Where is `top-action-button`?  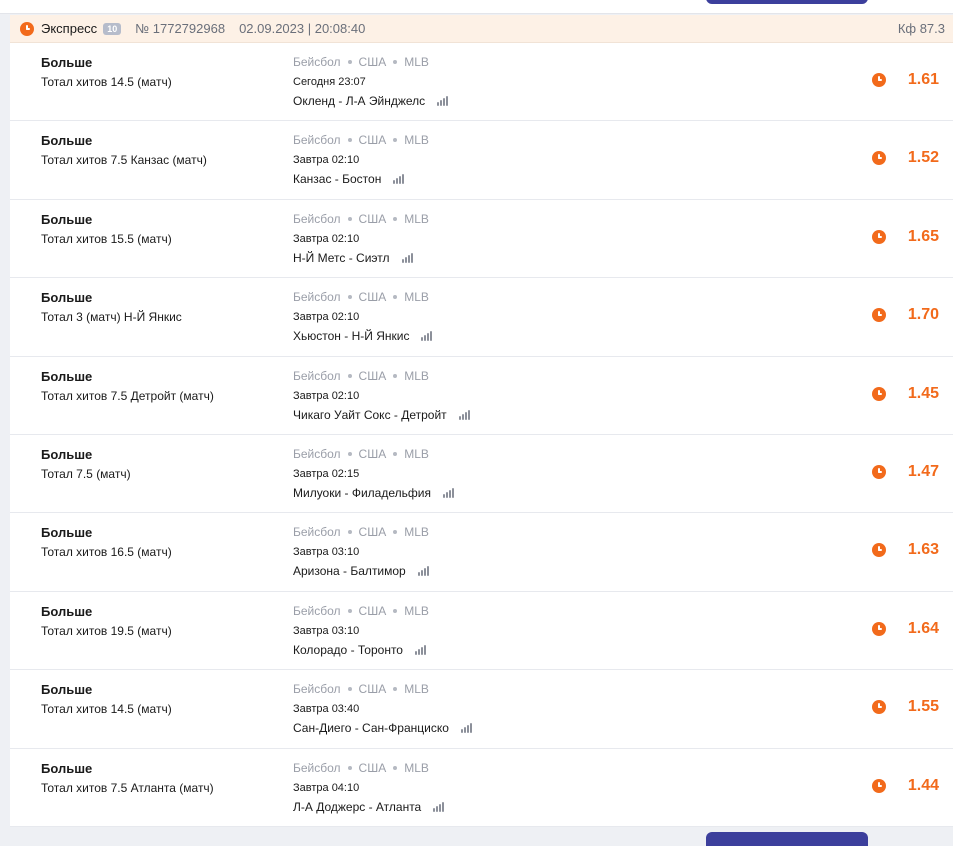
top-action-button is located at coordinates (787, 2).